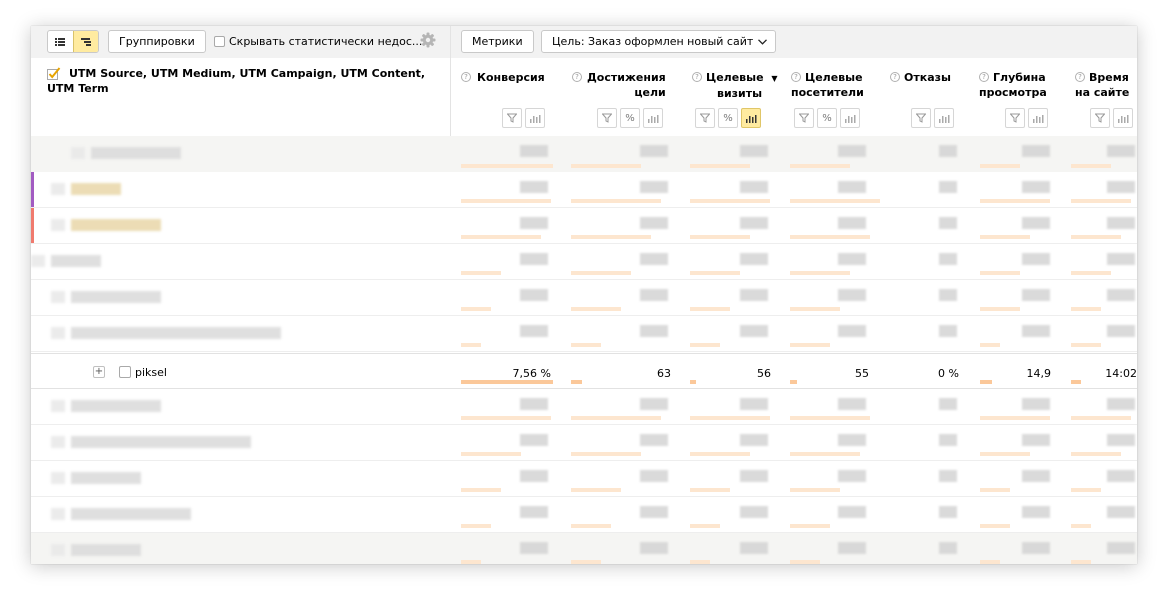  Describe the element at coordinates (584, 154) in the screenshot. I see `table-row-total` at that location.